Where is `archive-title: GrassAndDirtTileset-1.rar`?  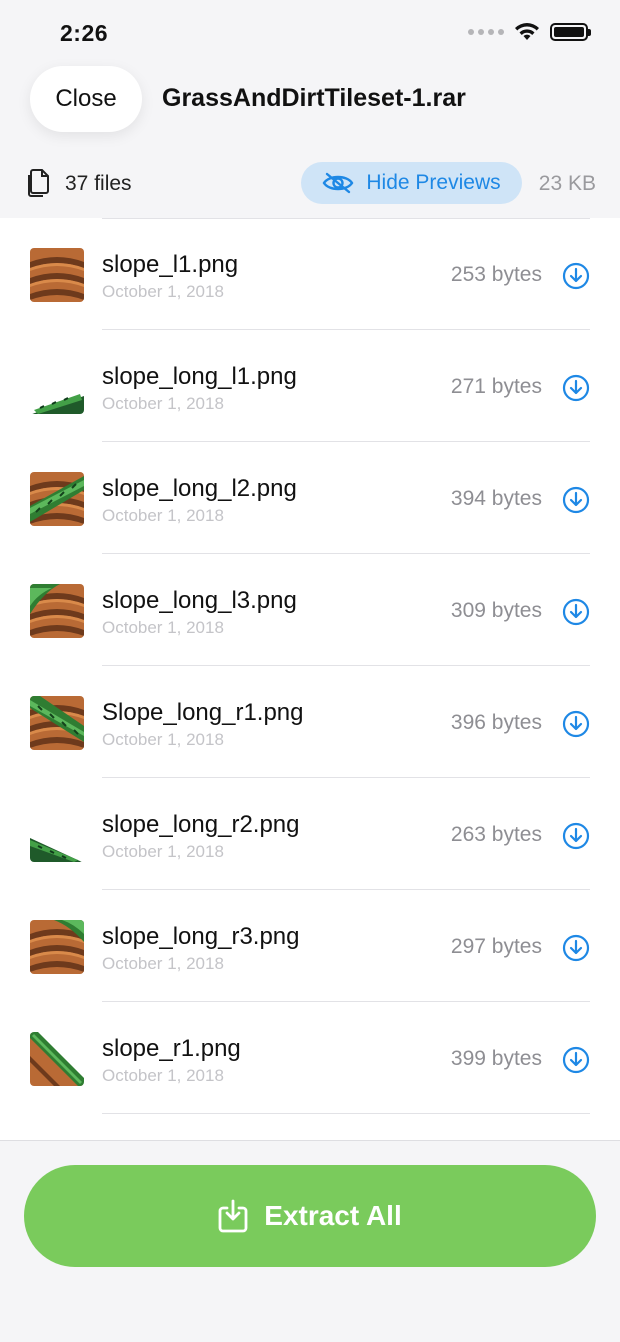
archive-title: GrassAndDirtTileset-1.rar is located at coordinates (314, 98).